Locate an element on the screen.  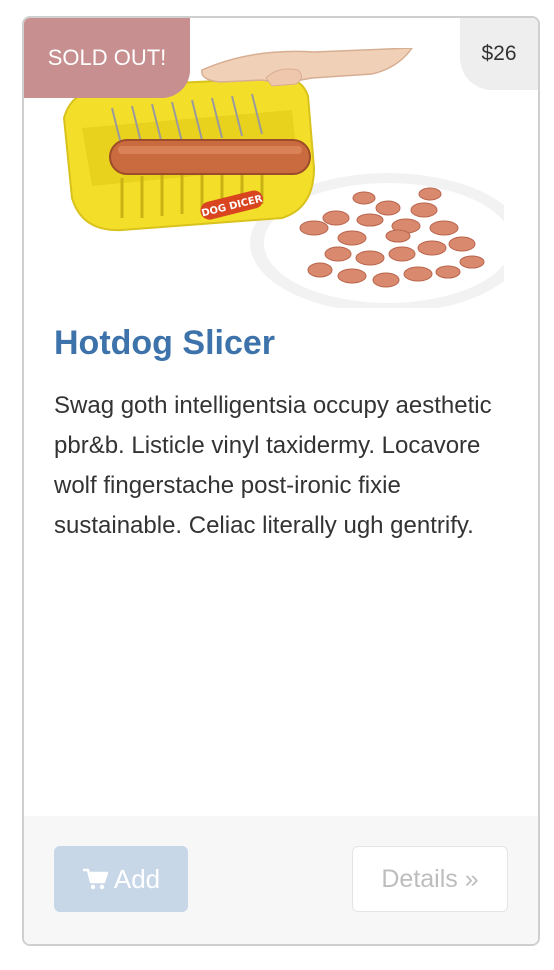
shopping-cart-icon is located at coordinates (95, 879).